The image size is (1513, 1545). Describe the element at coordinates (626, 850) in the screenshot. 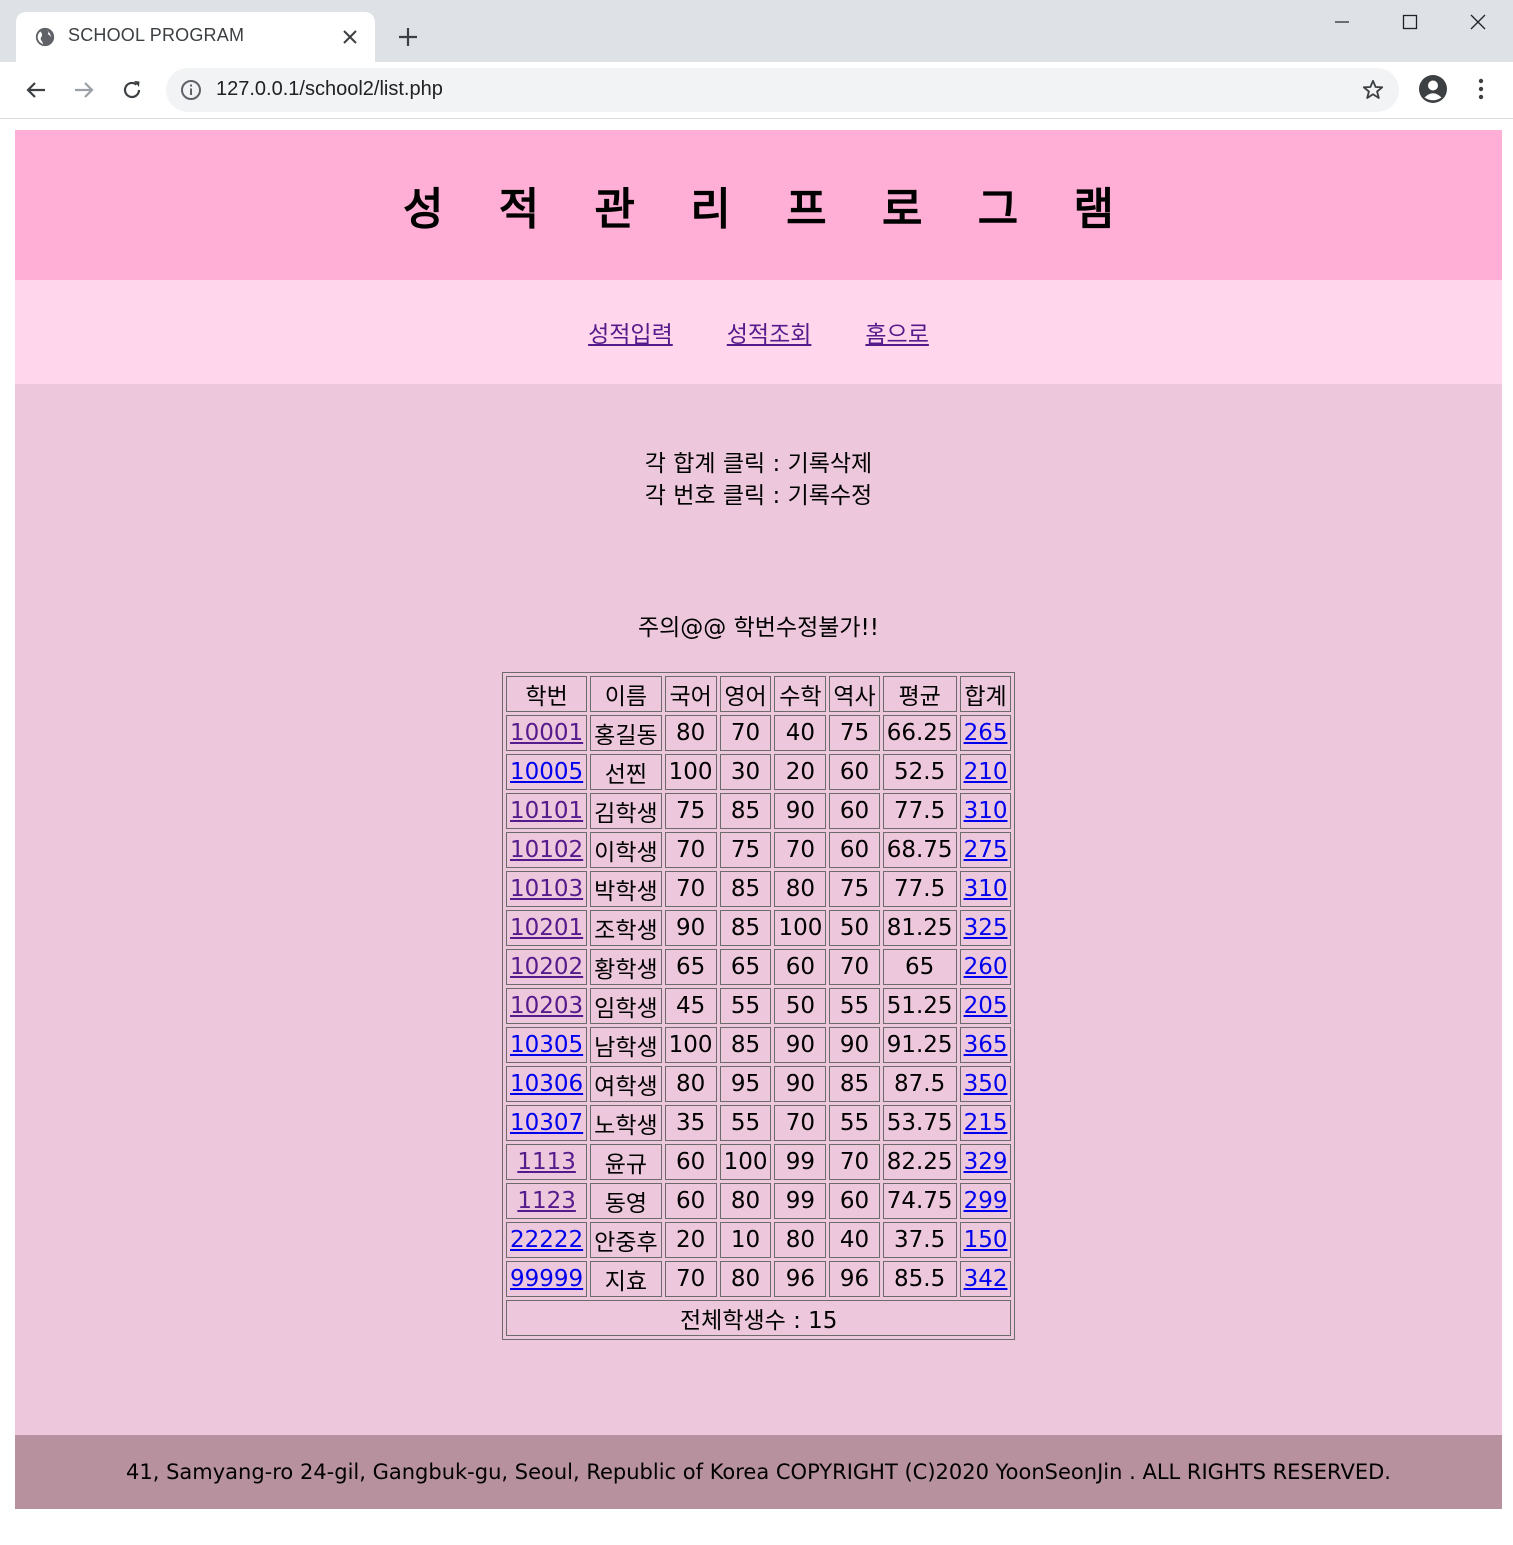

I see `student-name: 이학생` at that location.